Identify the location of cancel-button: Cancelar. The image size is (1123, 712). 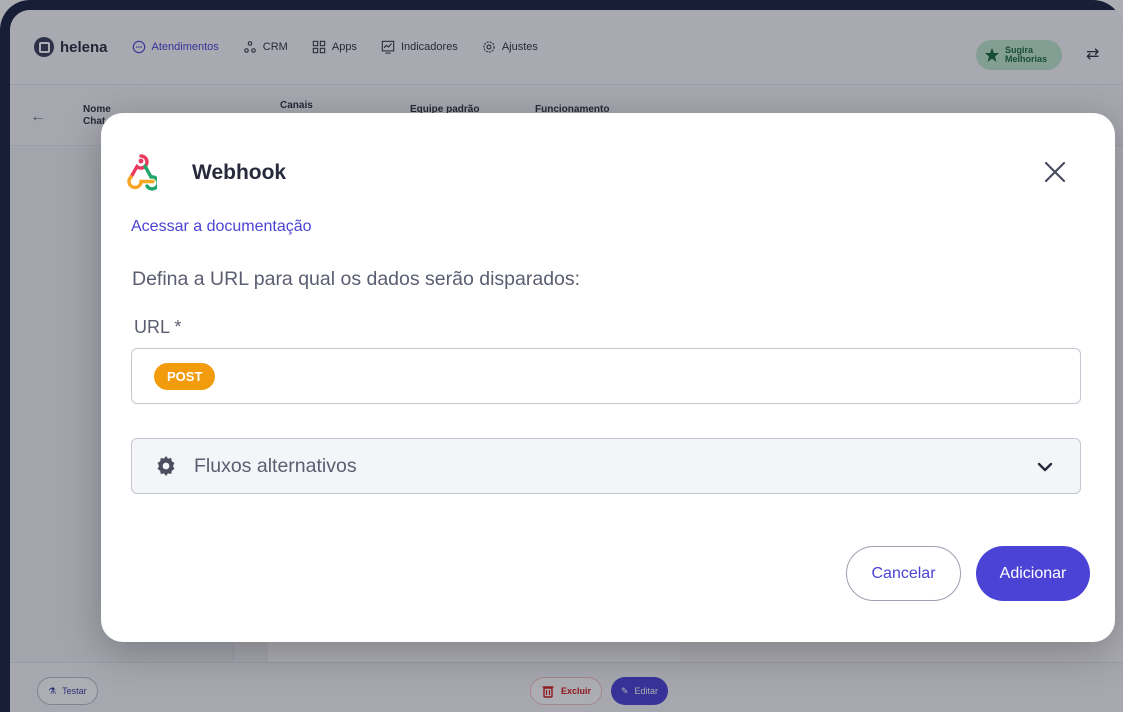
(903, 573).